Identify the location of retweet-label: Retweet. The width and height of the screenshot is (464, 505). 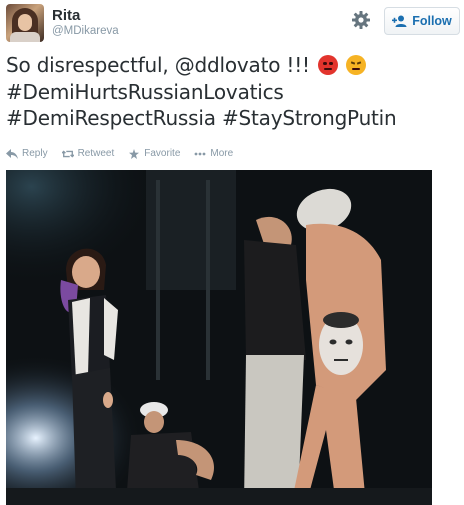
(96, 153).